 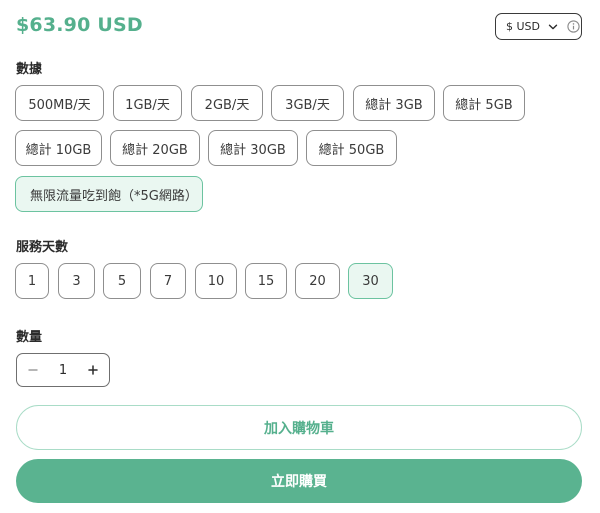 I want to click on data-option-unlimited-5g: 無限流量吃到飽（*5G網路）, so click(x=109, y=194).